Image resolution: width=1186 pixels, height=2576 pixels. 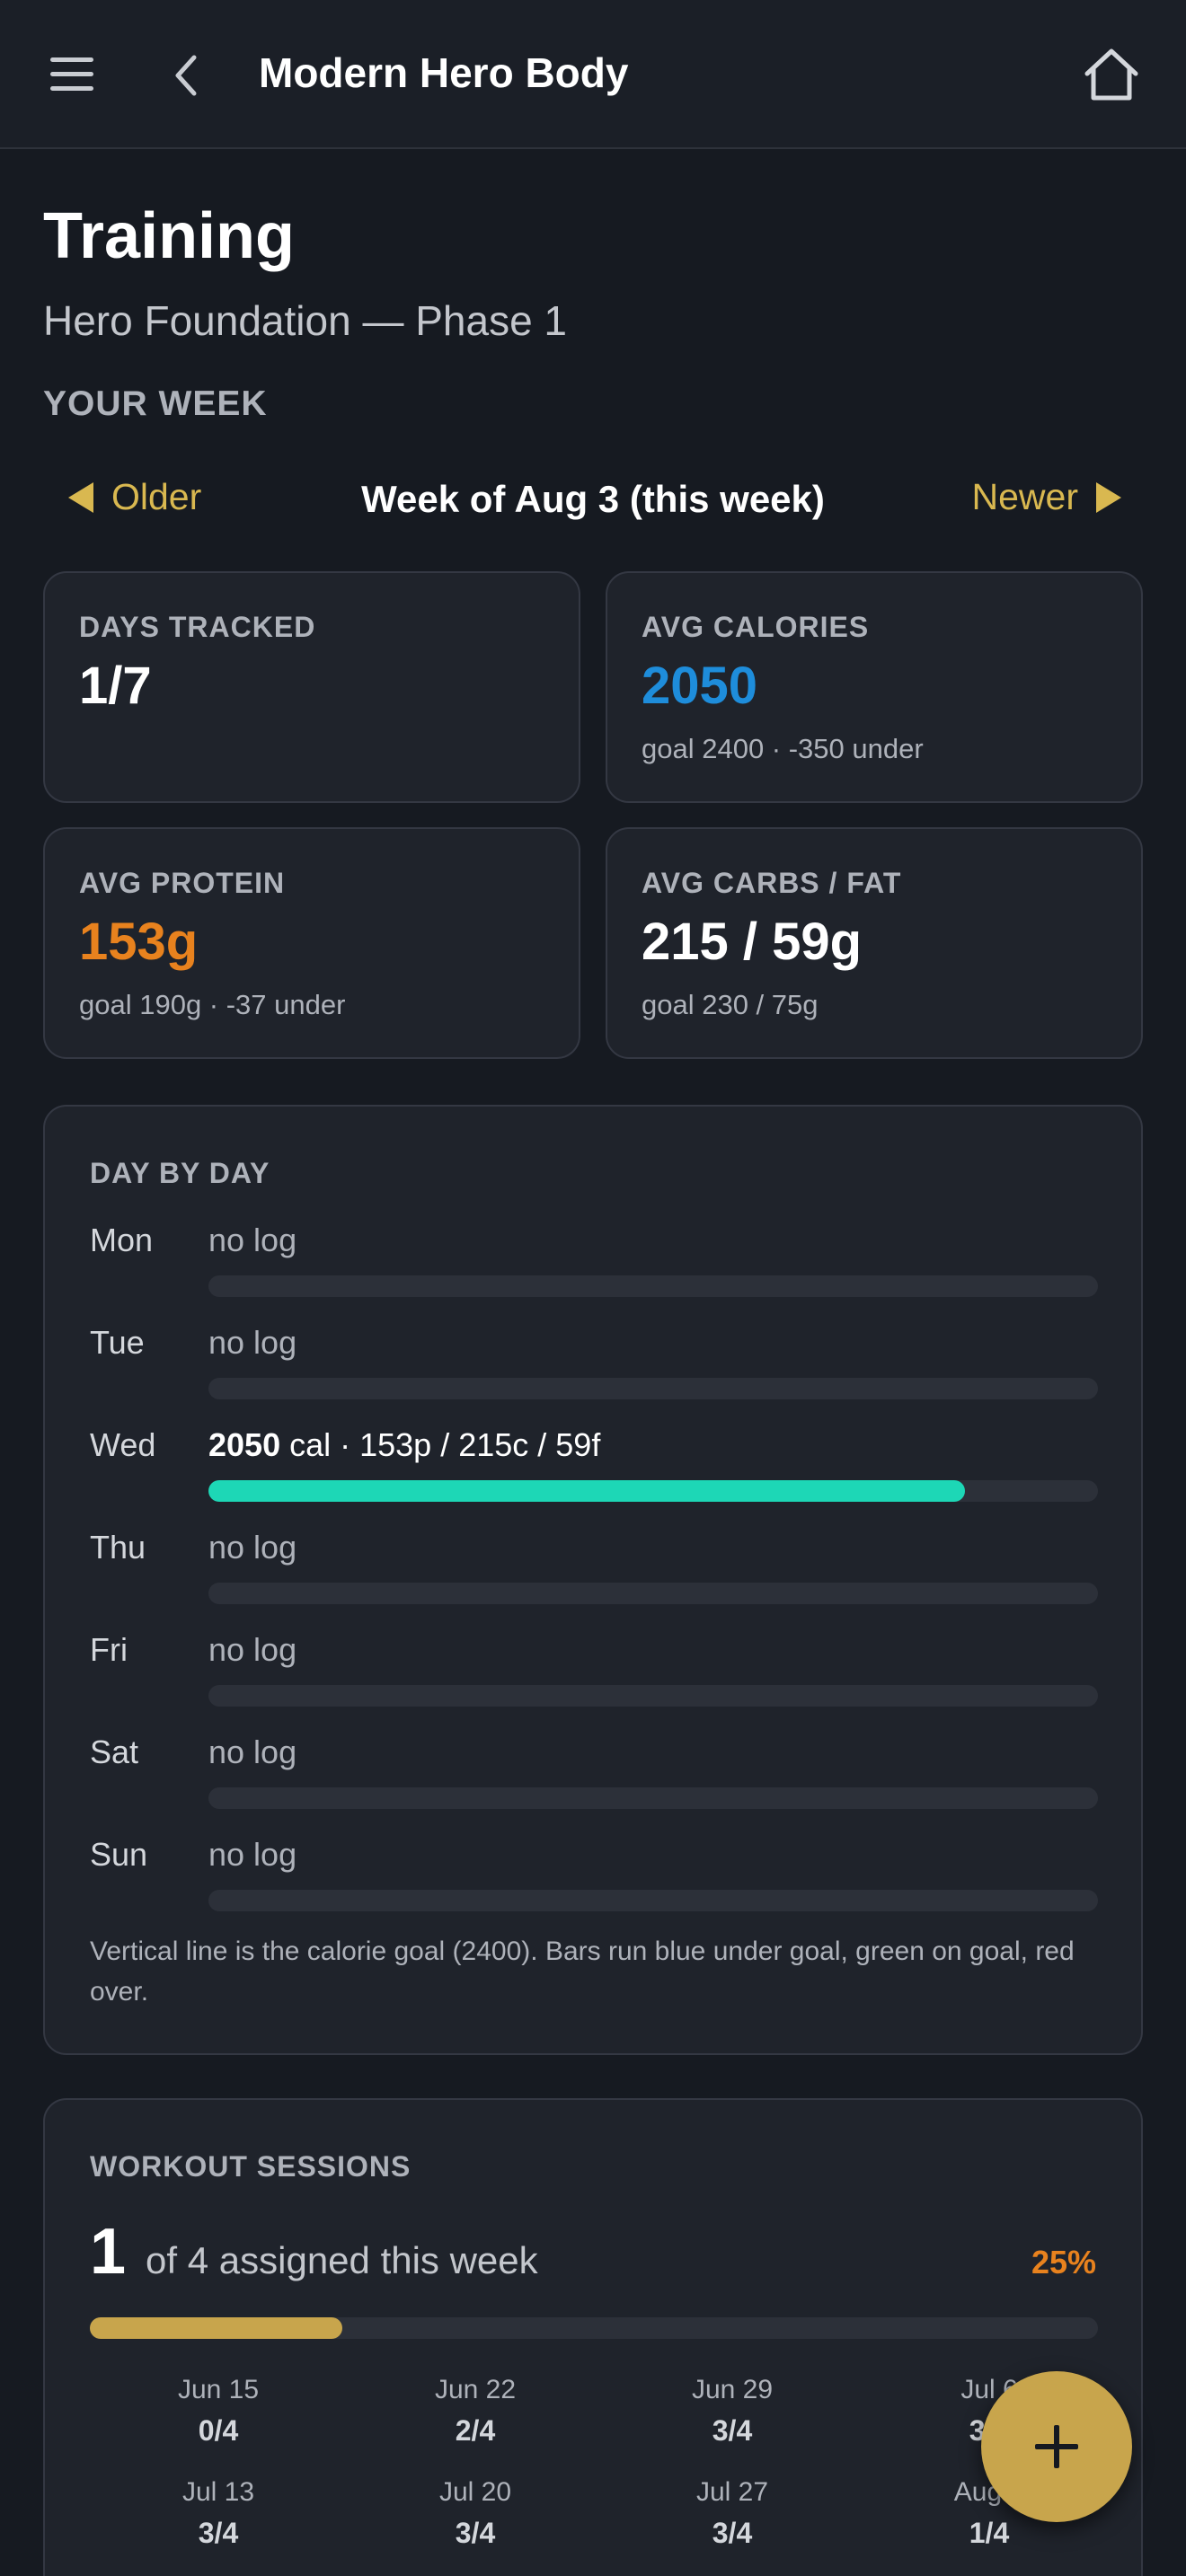 What do you see at coordinates (169, 236) in the screenshot?
I see `page-title: Training` at bounding box center [169, 236].